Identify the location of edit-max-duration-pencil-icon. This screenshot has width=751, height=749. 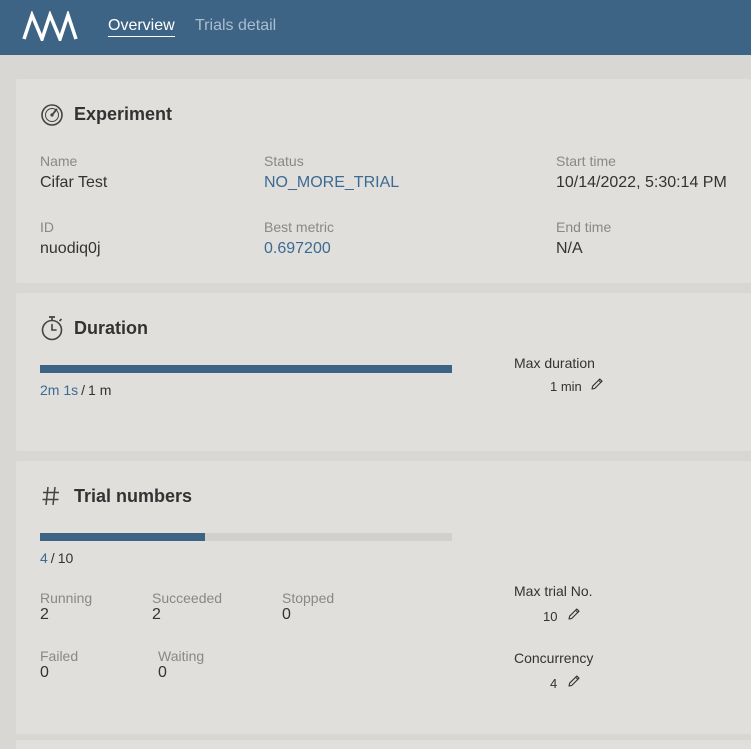
(597, 384).